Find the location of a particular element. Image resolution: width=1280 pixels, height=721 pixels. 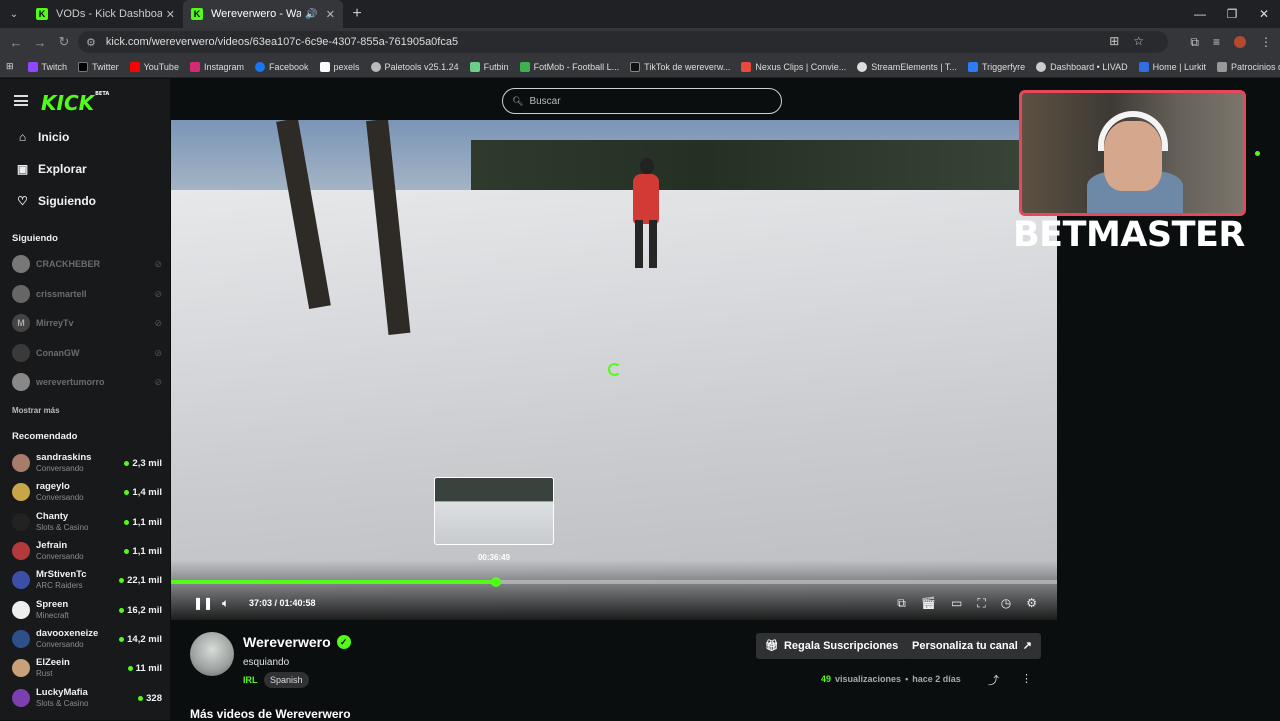

bookmark-facebook: Facebook is located at coordinates (281, 66).